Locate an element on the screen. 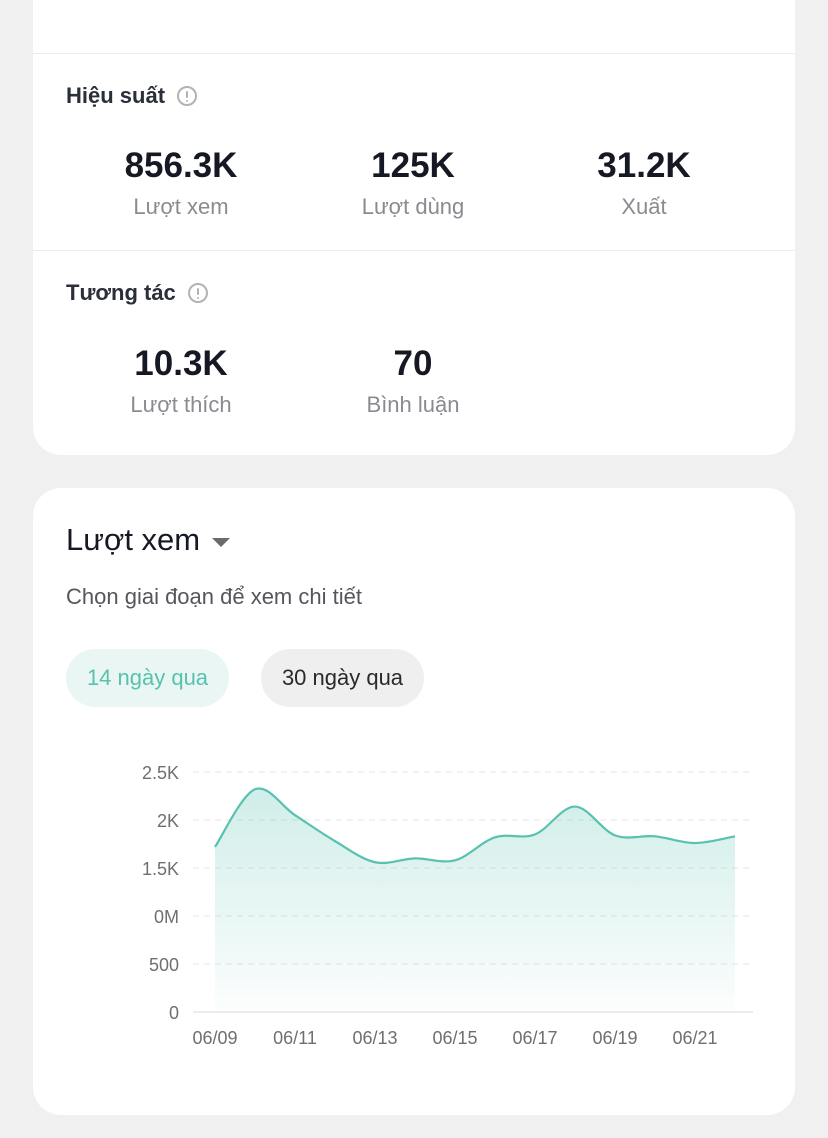 The width and height of the screenshot is (828, 1138). range-30-days-button: 30 ngày qua is located at coordinates (342, 678).